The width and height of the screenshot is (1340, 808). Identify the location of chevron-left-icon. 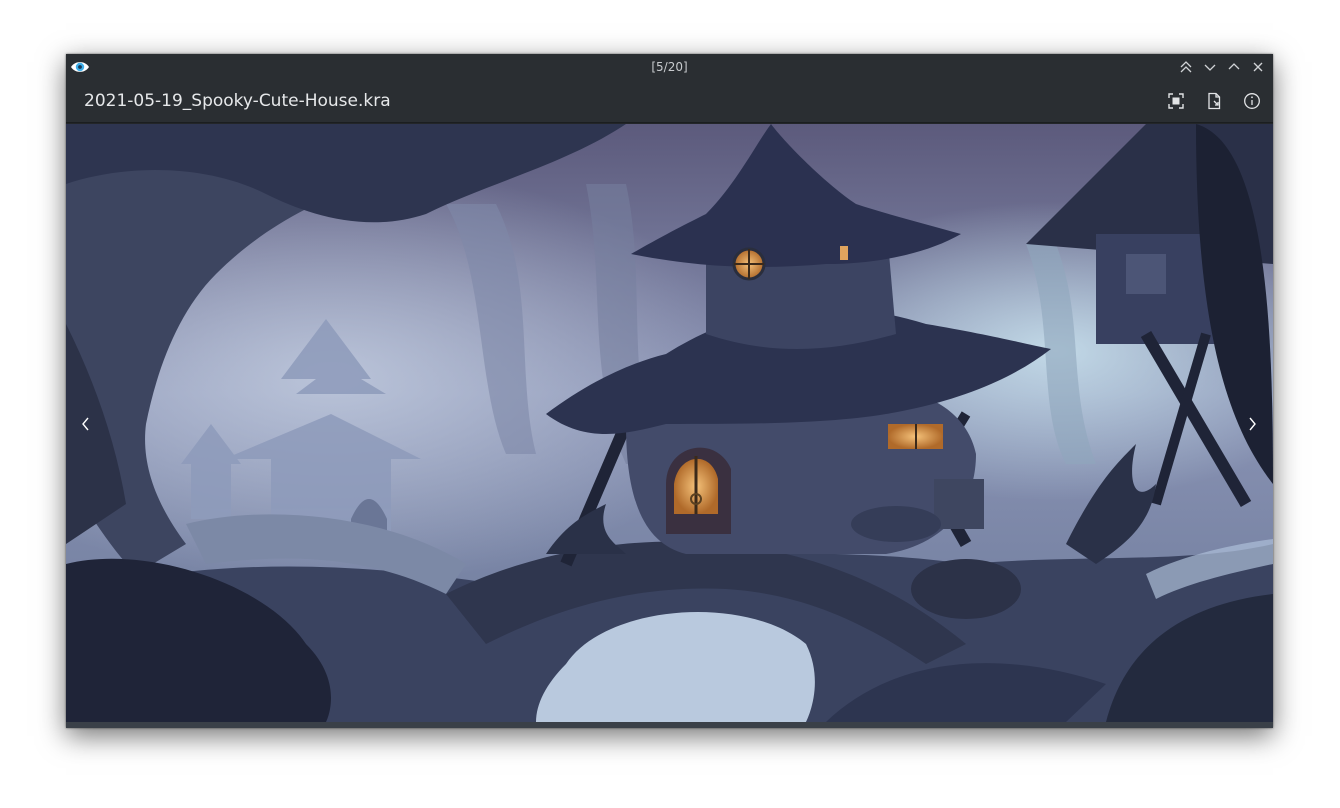
(86, 424).